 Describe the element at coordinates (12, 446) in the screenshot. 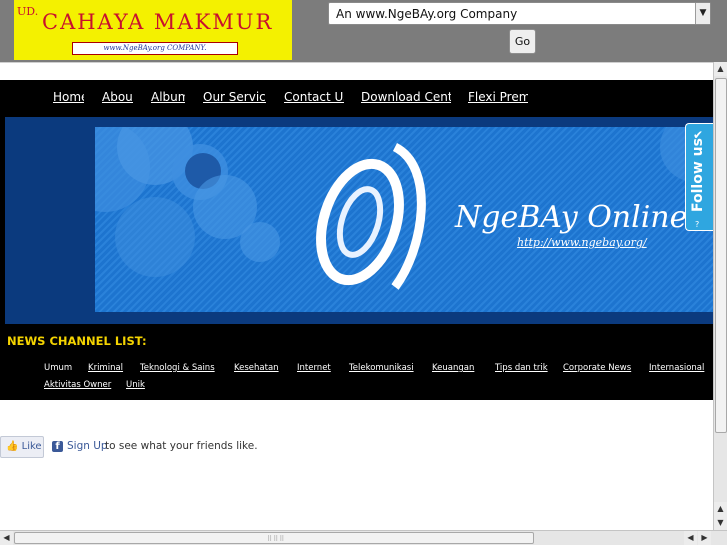

I see `thumbs-up-icon: 👍` at that location.